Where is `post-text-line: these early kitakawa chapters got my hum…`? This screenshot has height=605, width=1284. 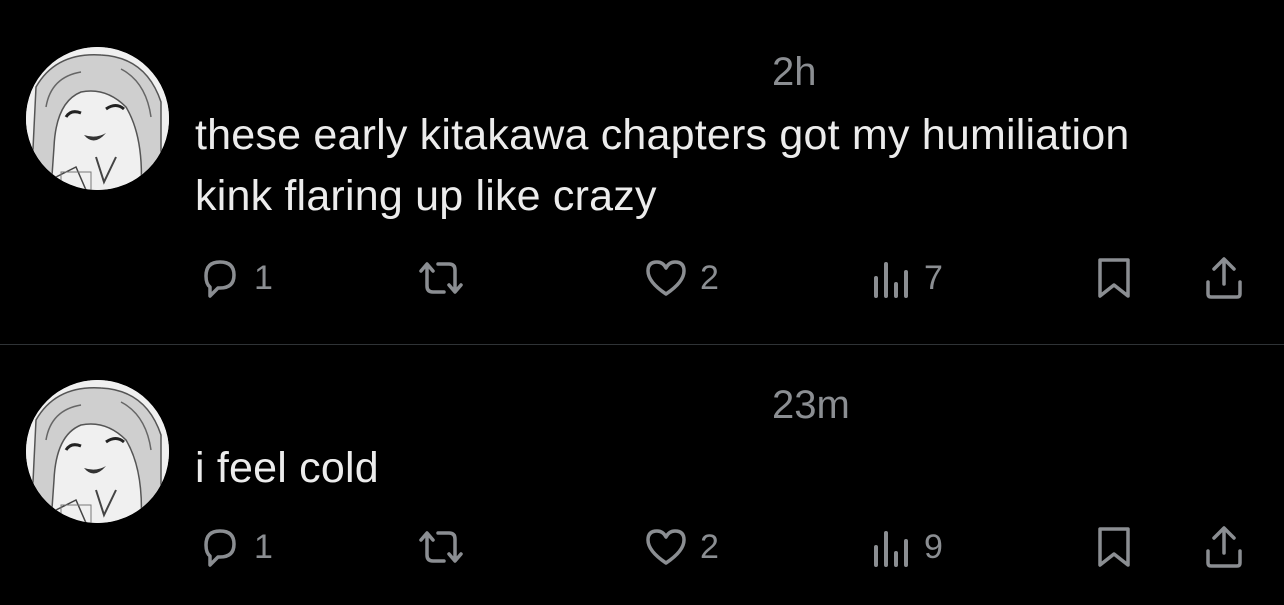
post-text-line: these early kitakawa chapters got my hum… is located at coordinates (662, 135).